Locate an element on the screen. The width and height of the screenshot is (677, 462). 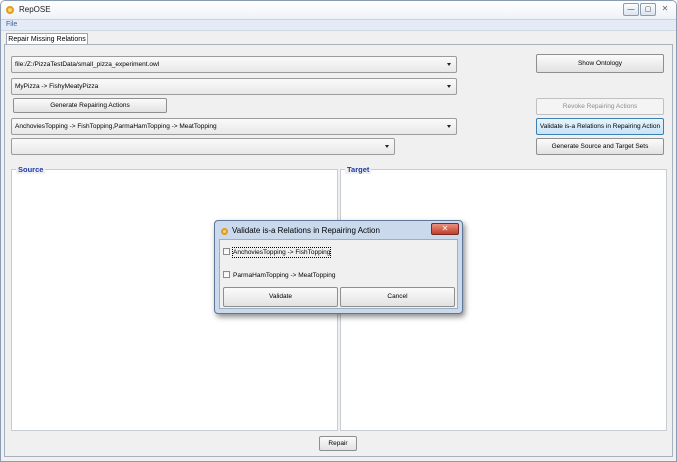
menu-file: File is located at coordinates (11, 24).